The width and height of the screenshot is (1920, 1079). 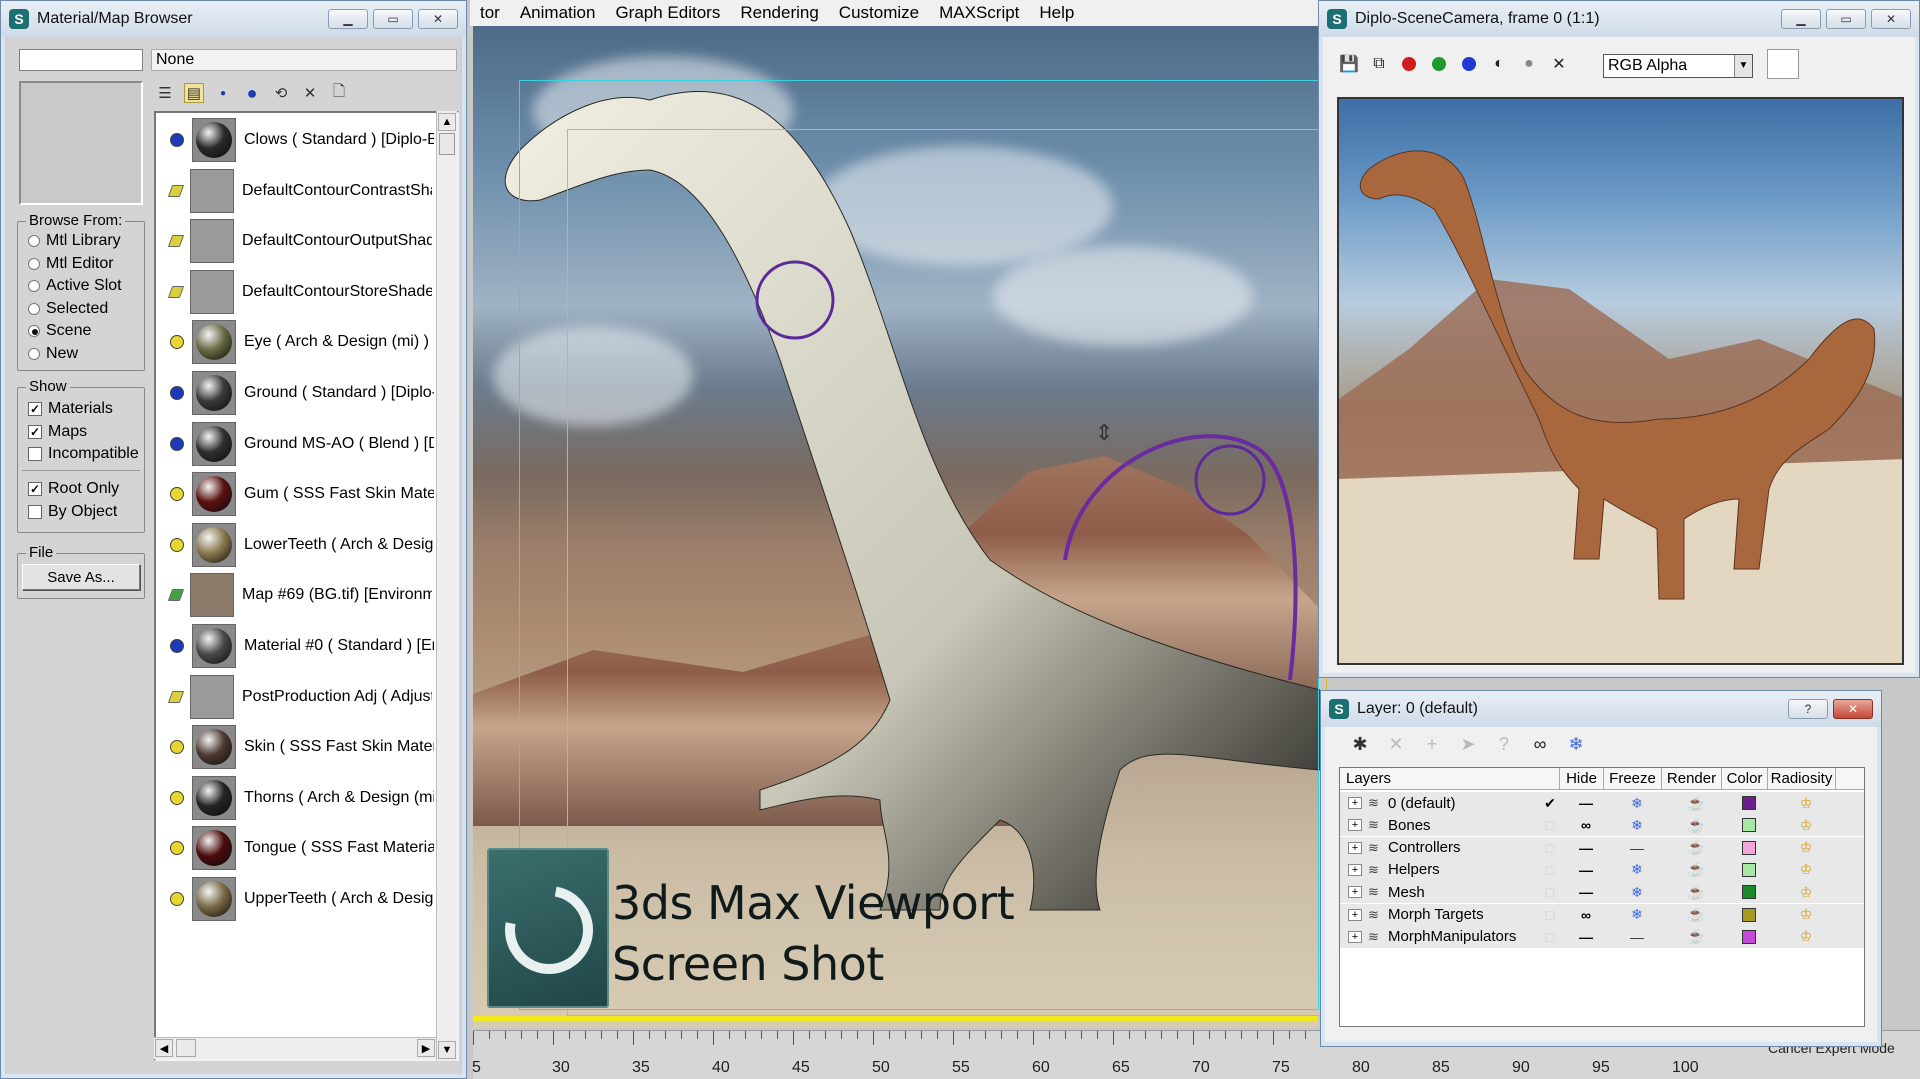 I want to click on list-item: Map #69 (BG.tif) [Environme, so click(x=296, y=595).